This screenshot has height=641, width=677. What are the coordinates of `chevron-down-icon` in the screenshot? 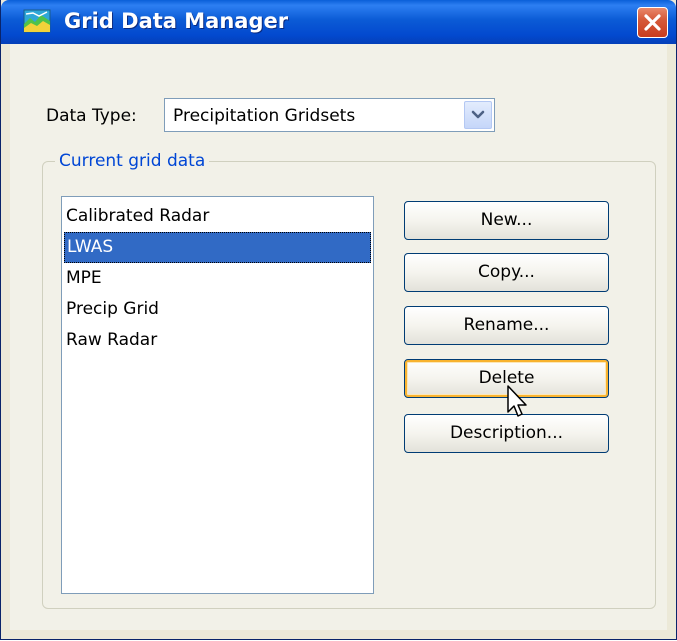 It's located at (478, 114).